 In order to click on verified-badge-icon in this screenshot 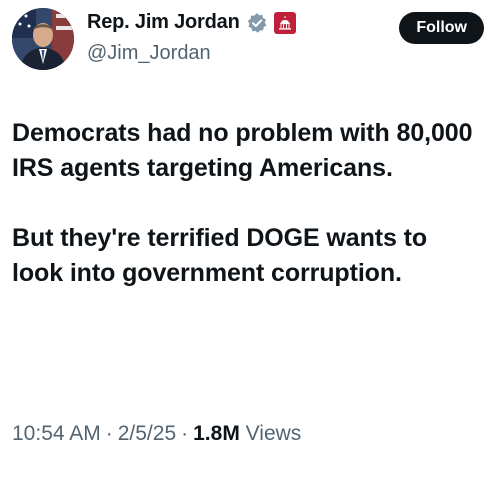, I will do `click(257, 23)`.